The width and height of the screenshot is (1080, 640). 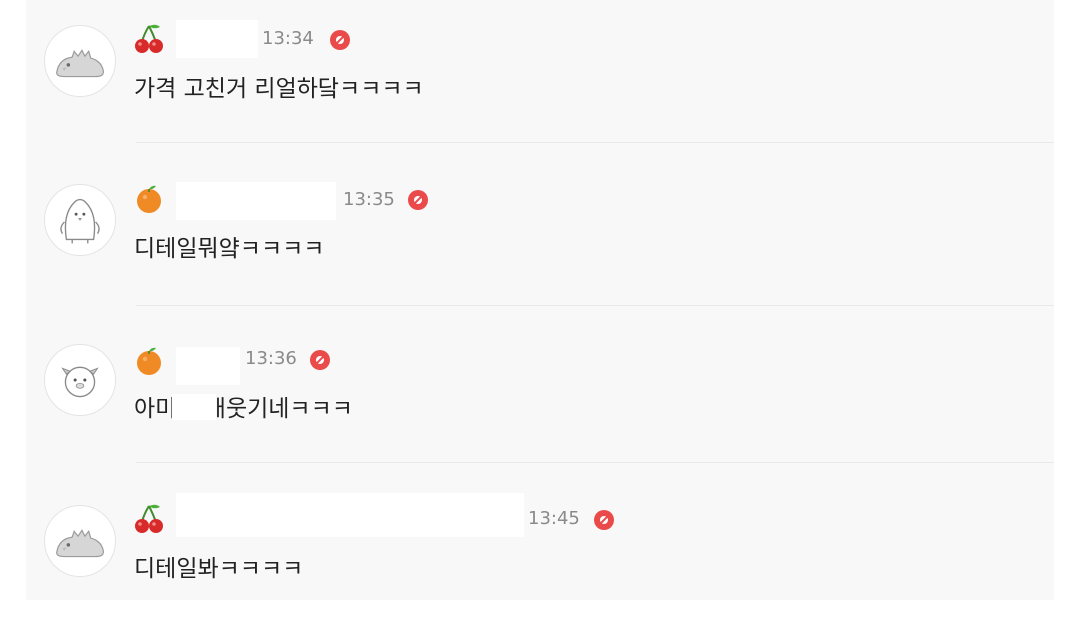 I want to click on message-timestamp: 13:36, so click(x=271, y=358).